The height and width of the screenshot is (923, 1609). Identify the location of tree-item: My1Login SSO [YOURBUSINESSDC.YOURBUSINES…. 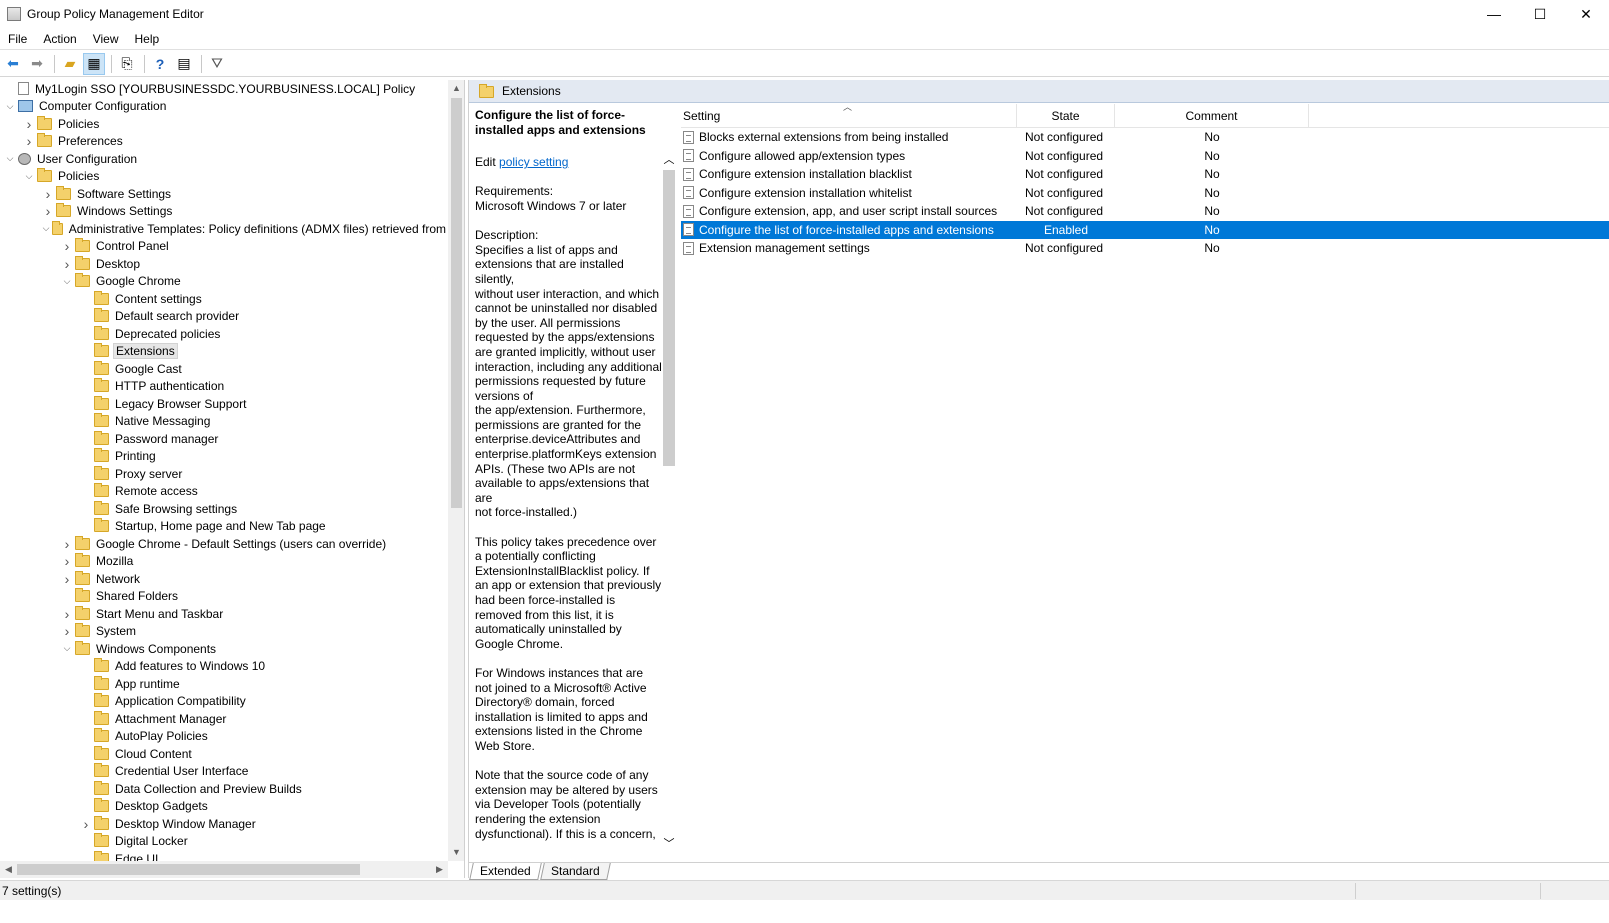
(224, 89).